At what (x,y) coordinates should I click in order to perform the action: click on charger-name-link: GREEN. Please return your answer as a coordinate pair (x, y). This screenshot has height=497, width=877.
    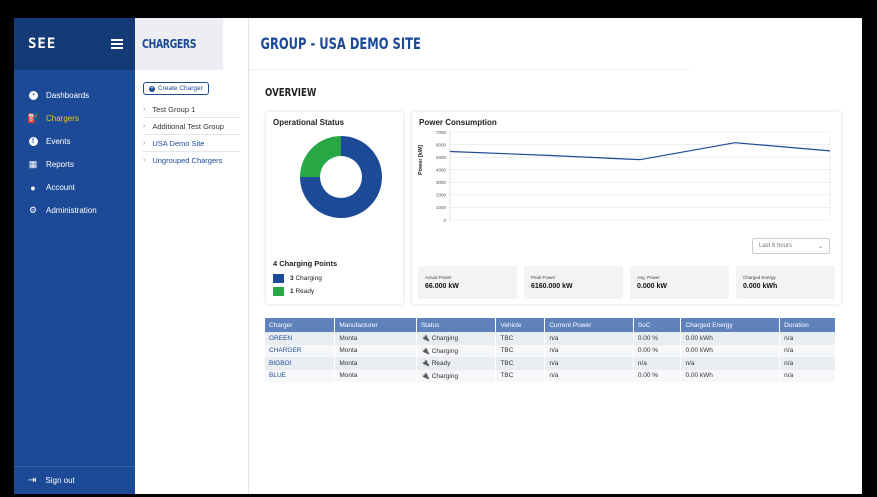
    Looking at the image, I should click on (300, 338).